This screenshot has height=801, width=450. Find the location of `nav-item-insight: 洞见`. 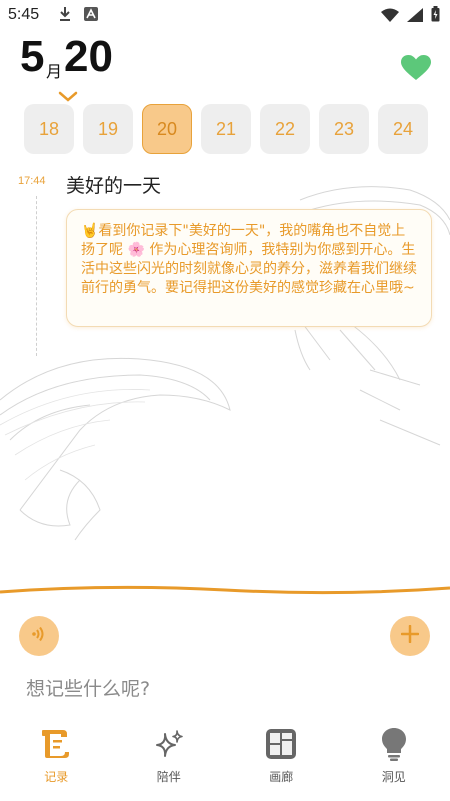

nav-item-insight: 洞见 is located at coordinates (394, 761).